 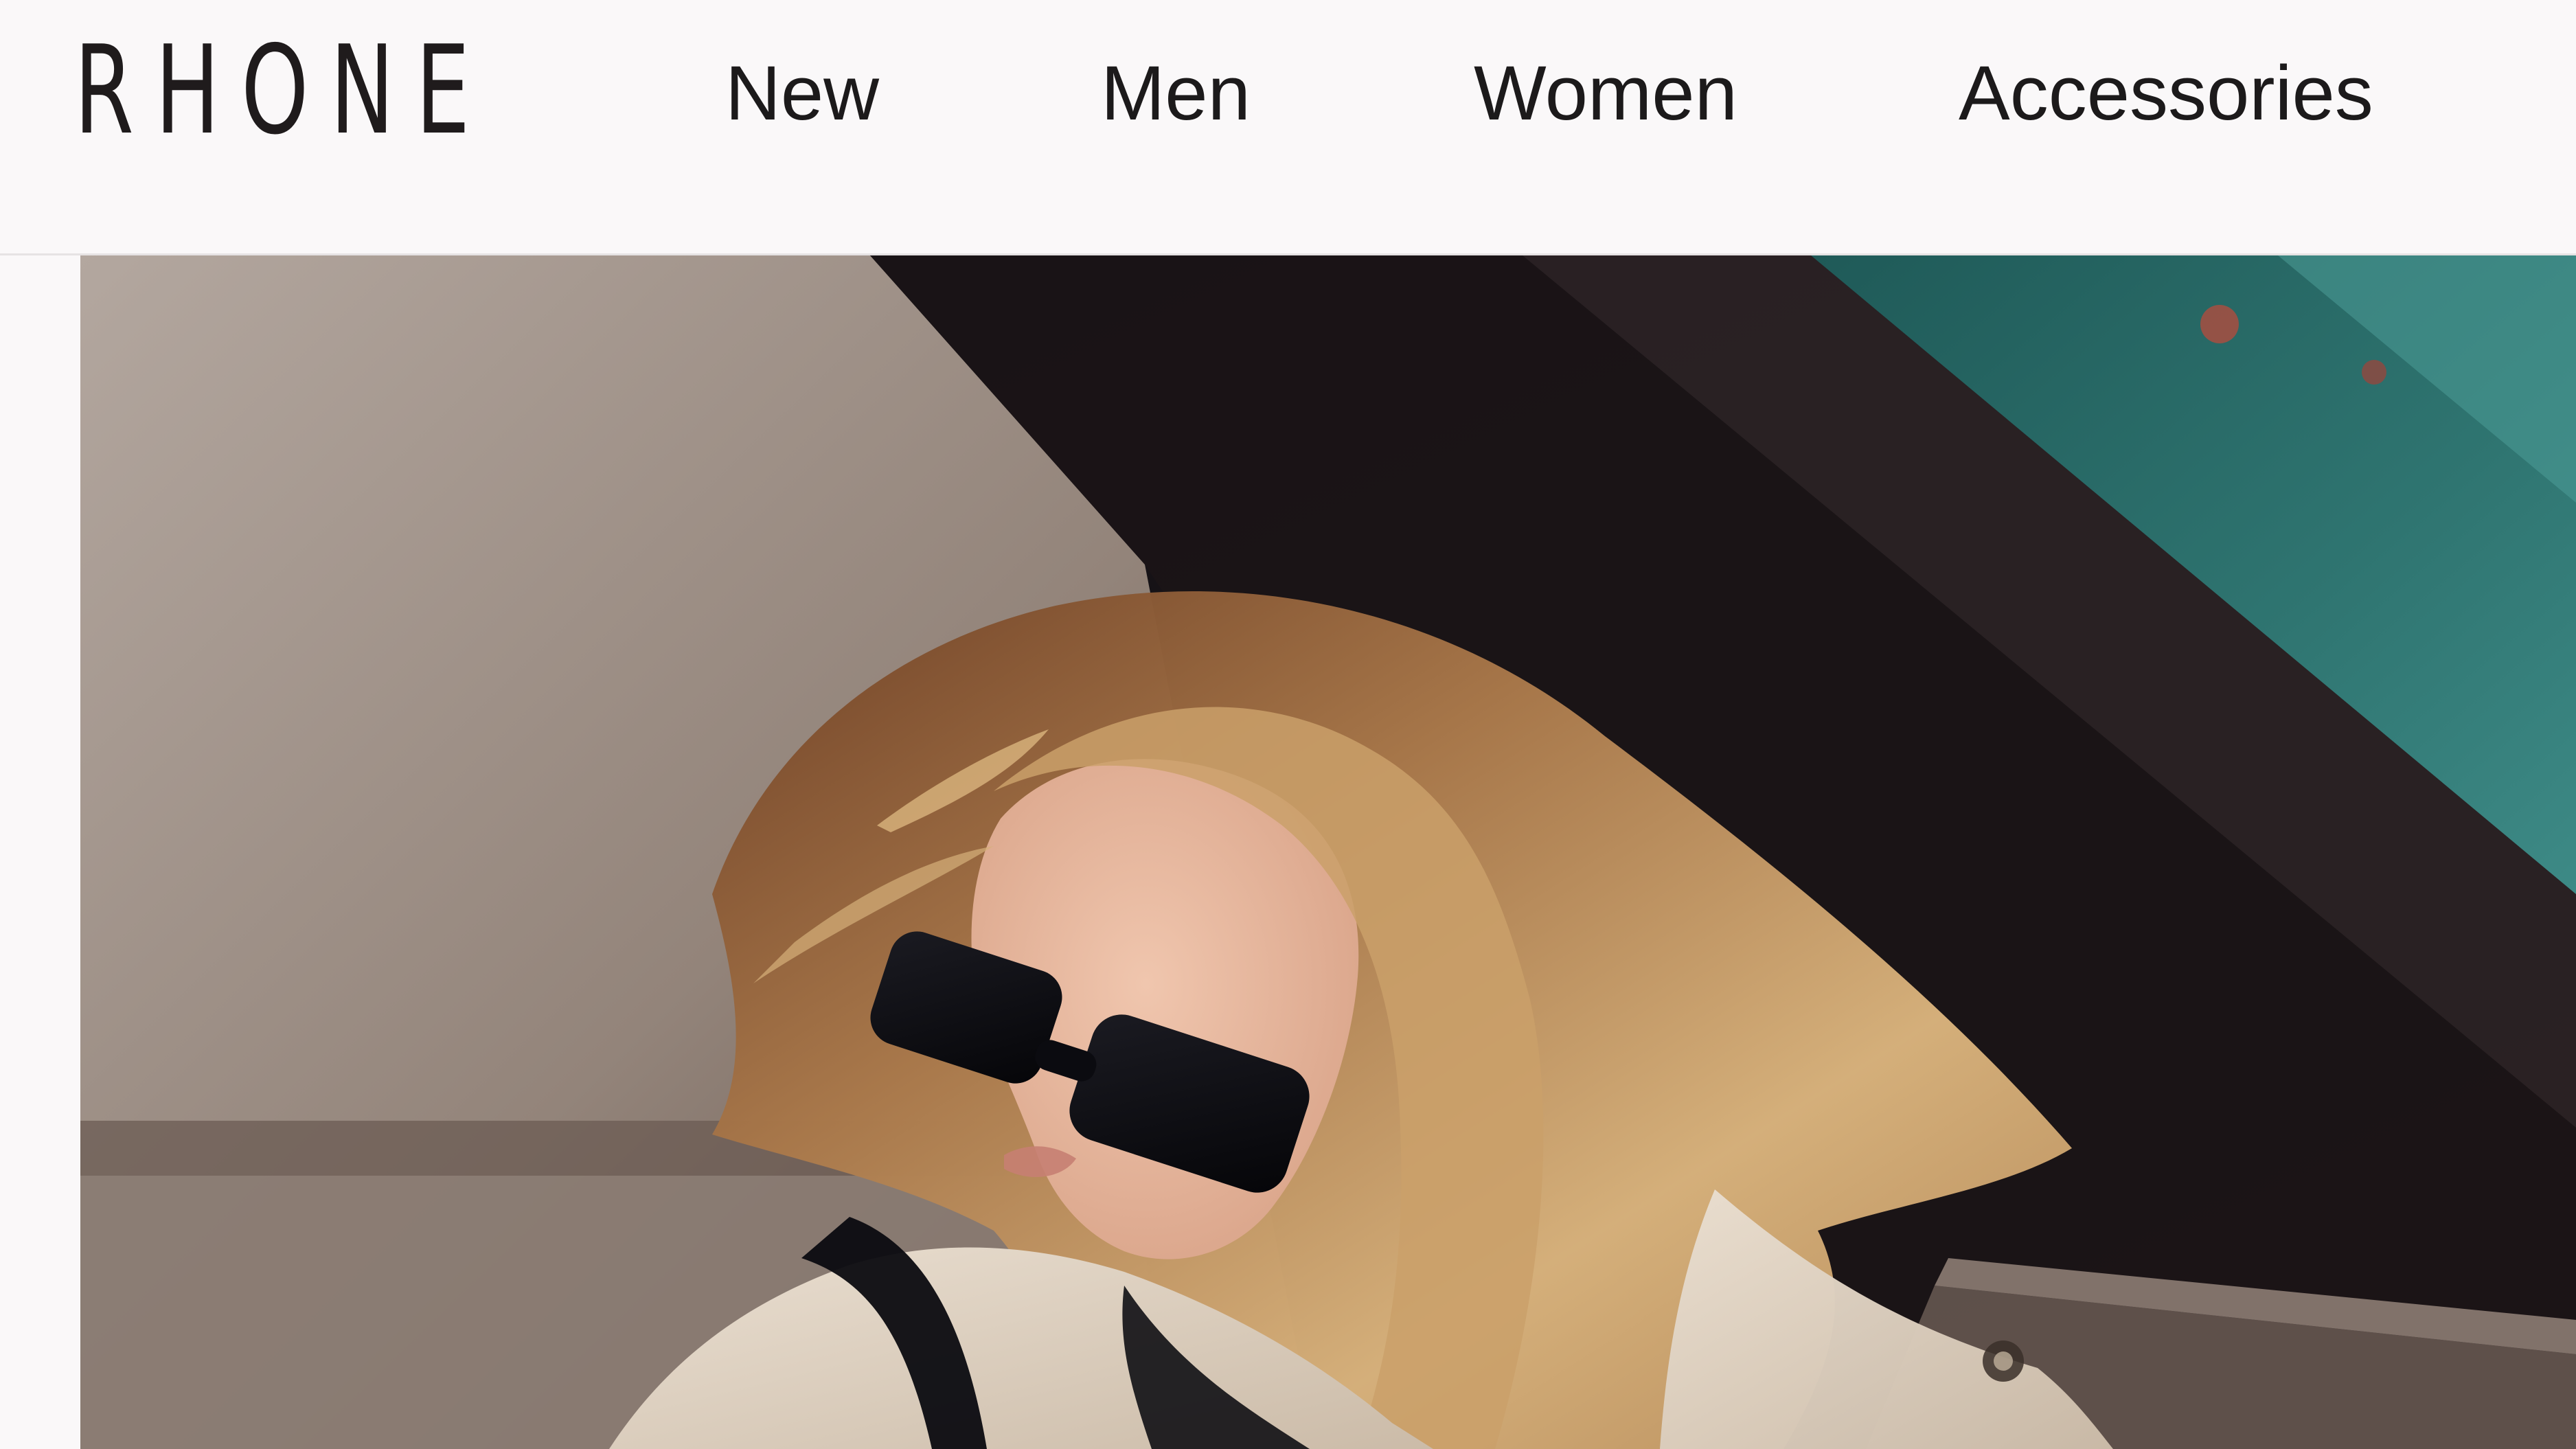 I want to click on main-nav: New Men Women Accessories, so click(x=1288, y=93).